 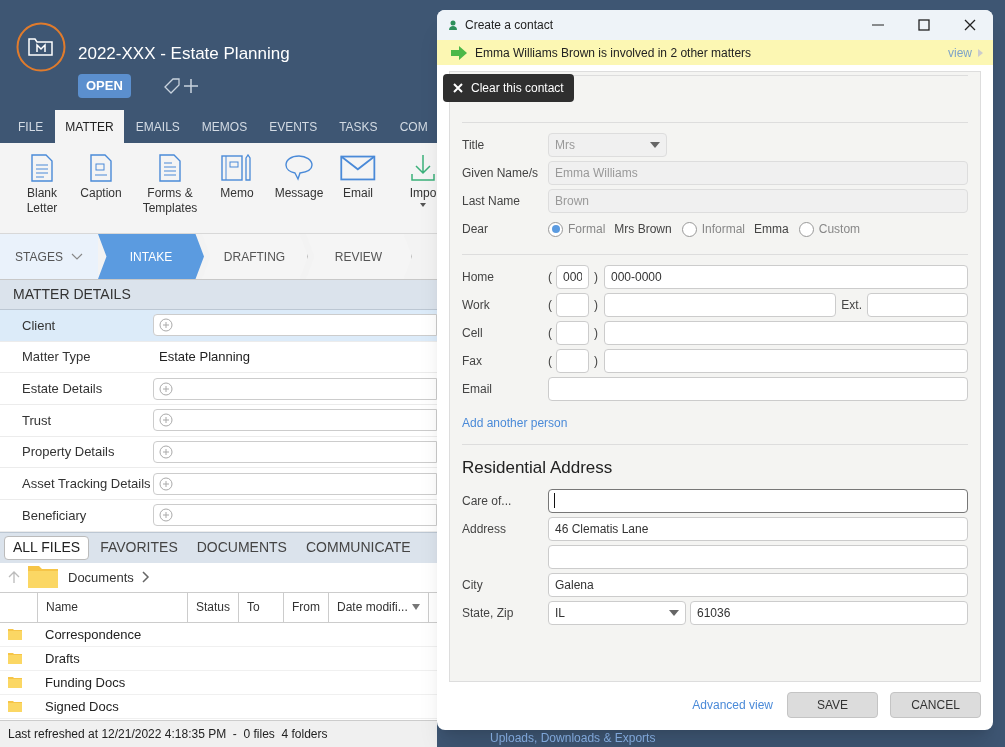 What do you see at coordinates (655, 145) in the screenshot?
I see `dropdown-arrow-icon` at bounding box center [655, 145].